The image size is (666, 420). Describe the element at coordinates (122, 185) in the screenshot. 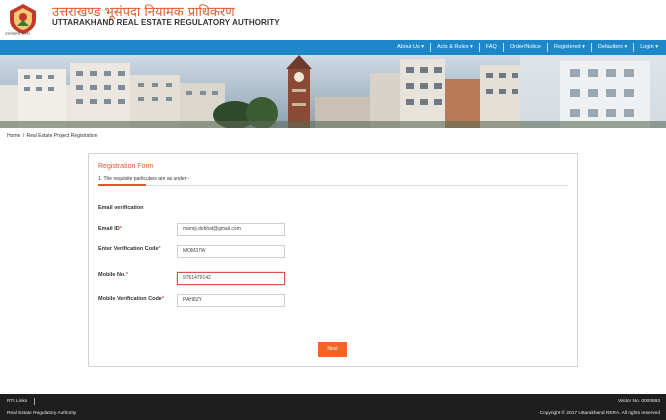

I see `subtitle-accent-bar` at that location.